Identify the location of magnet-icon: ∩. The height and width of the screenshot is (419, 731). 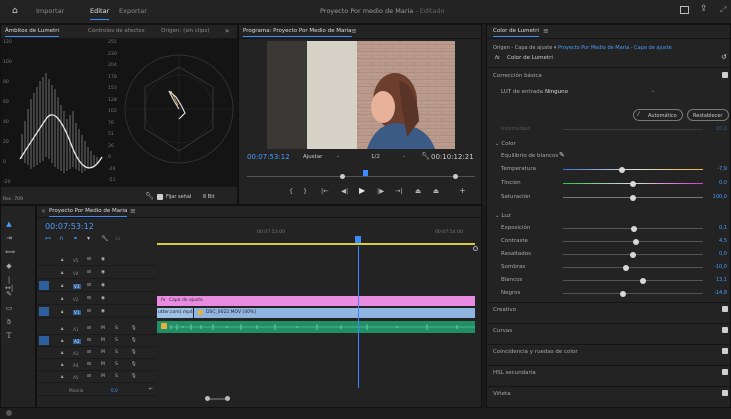
(61, 238).